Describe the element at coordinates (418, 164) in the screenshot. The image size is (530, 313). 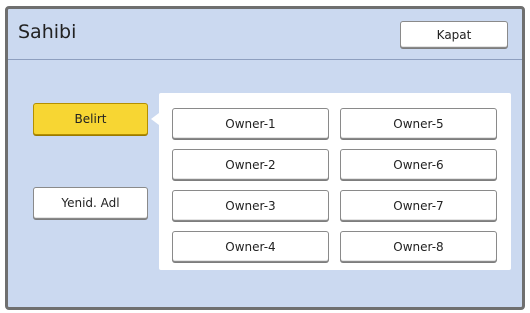
I see `owner-button-6: Owner-6` at that location.